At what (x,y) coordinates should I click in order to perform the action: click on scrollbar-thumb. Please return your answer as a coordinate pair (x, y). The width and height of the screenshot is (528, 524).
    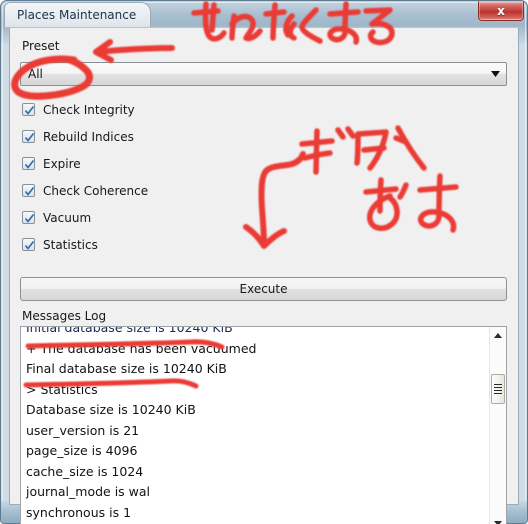
    Looking at the image, I should click on (498, 389).